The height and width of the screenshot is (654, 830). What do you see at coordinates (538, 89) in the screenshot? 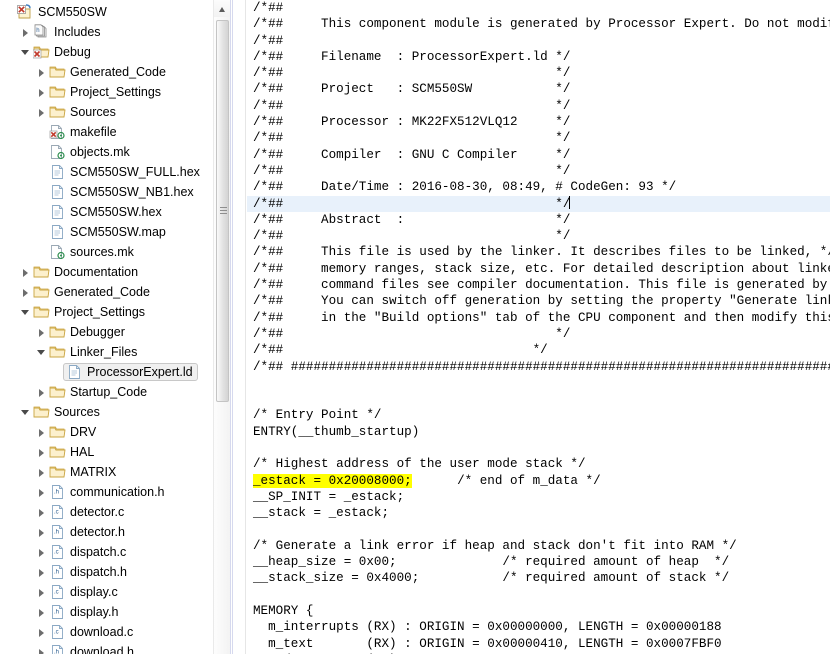
I see `code-line: /*## Project : SCM550SW */` at bounding box center [538, 89].